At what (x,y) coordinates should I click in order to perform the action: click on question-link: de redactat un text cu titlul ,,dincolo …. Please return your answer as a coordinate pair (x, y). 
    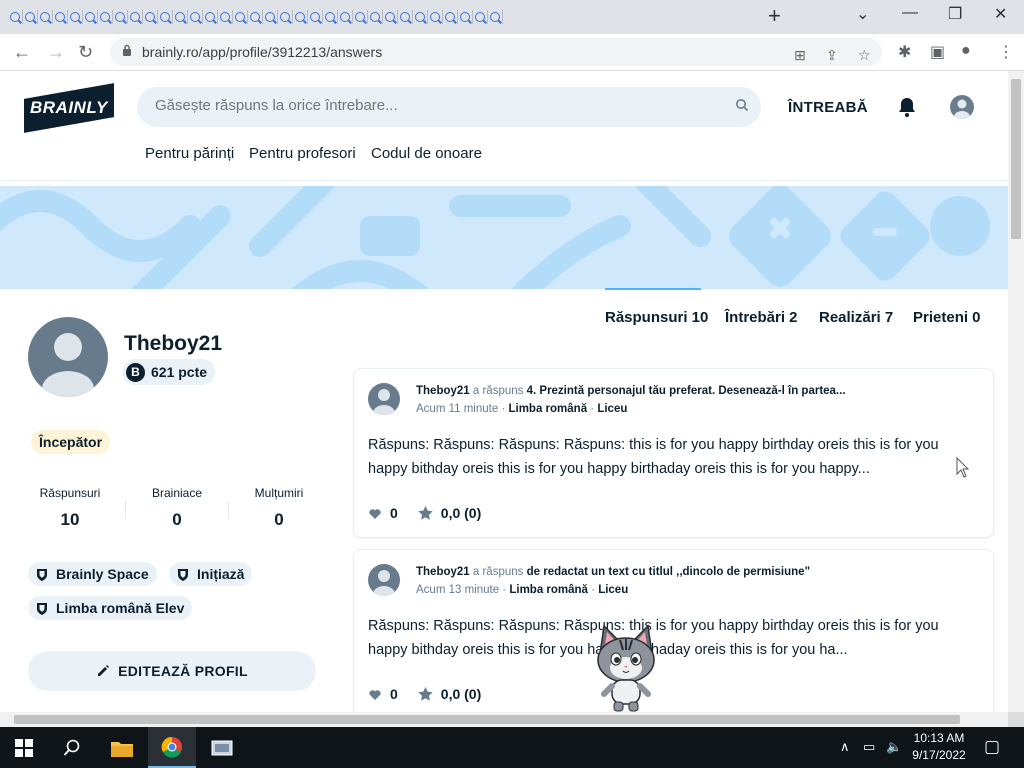
    Looking at the image, I should click on (668, 572).